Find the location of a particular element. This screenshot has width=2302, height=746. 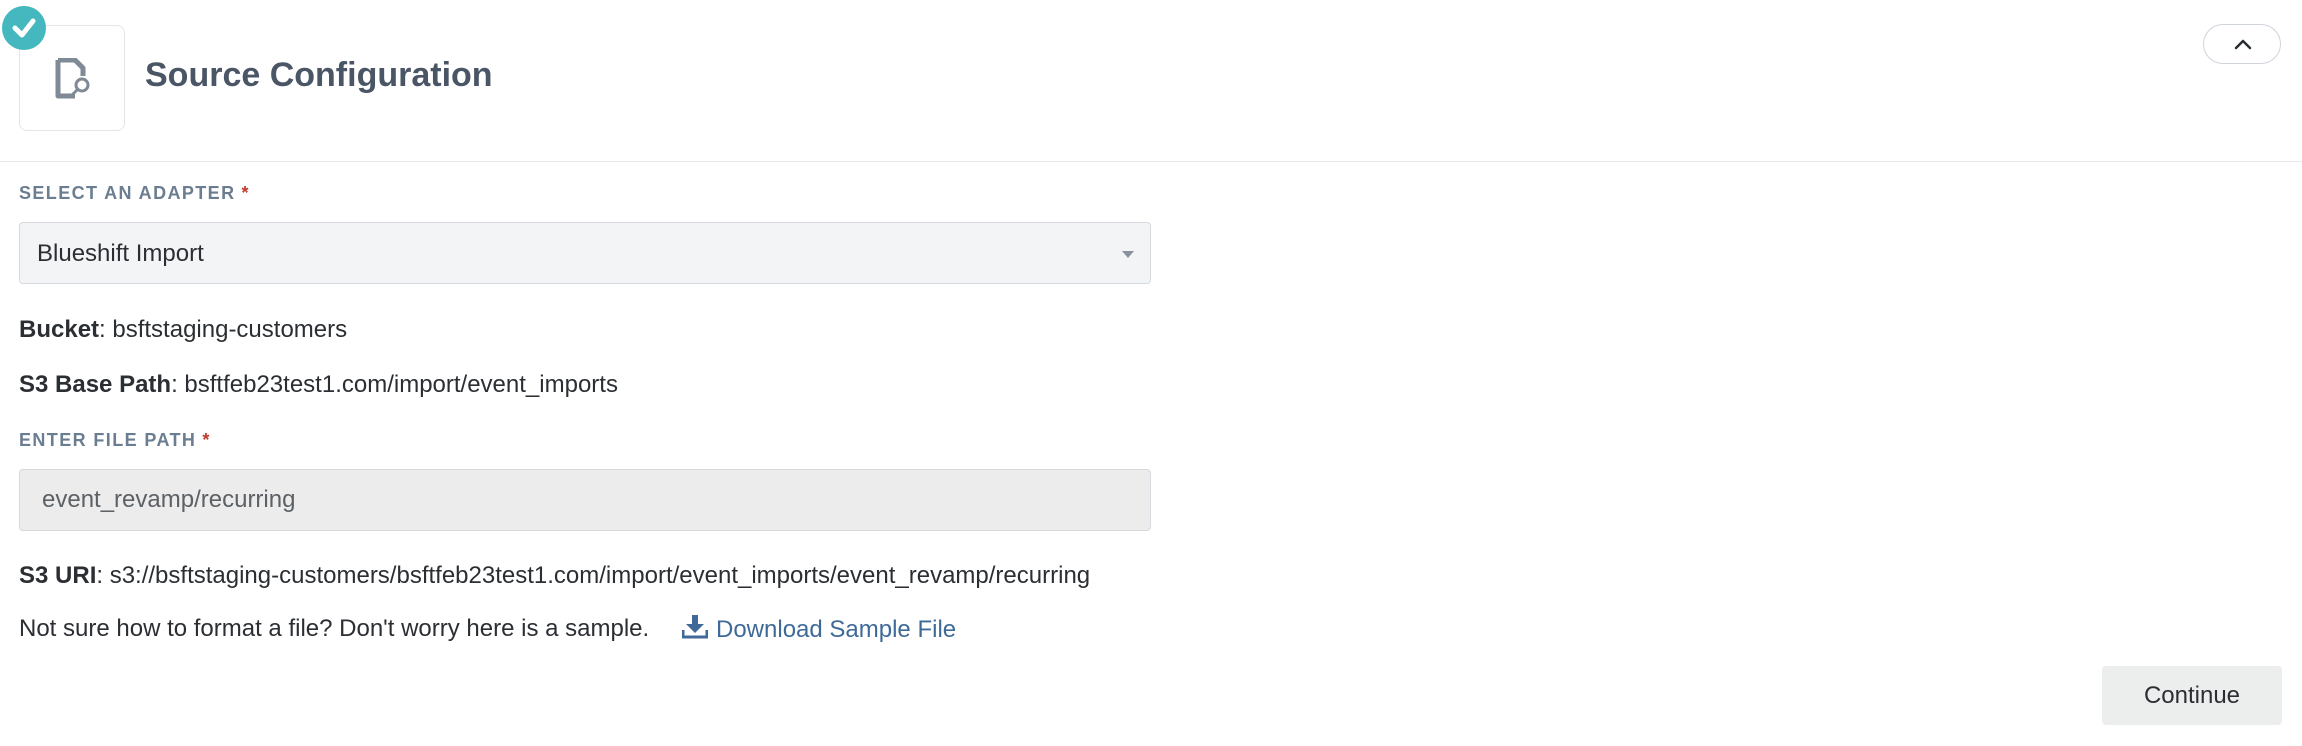

chevron-up-icon is located at coordinates (2243, 44).